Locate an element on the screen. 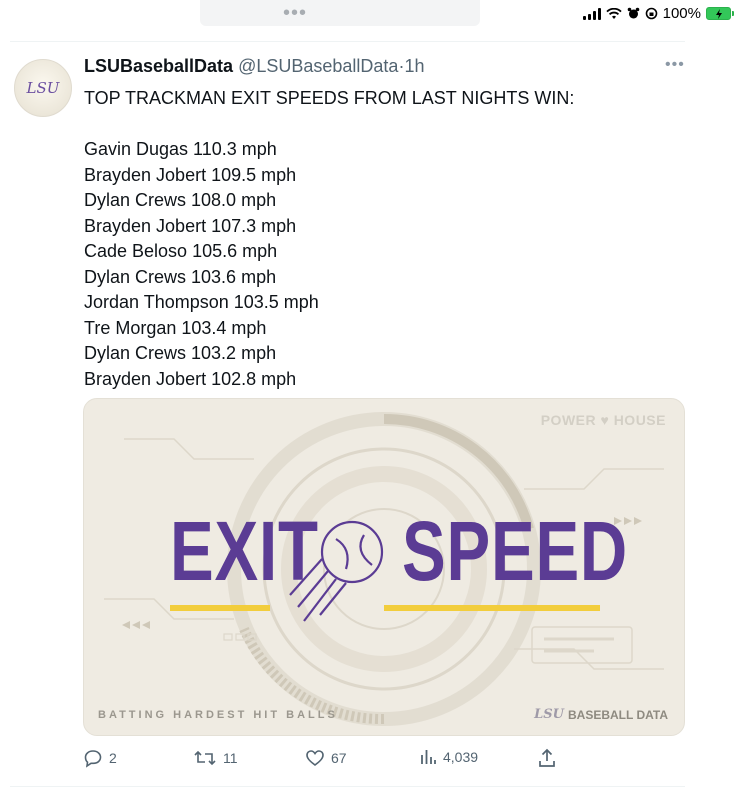  list-item: Tre Morgan 103.4 mph is located at coordinates (175, 327).